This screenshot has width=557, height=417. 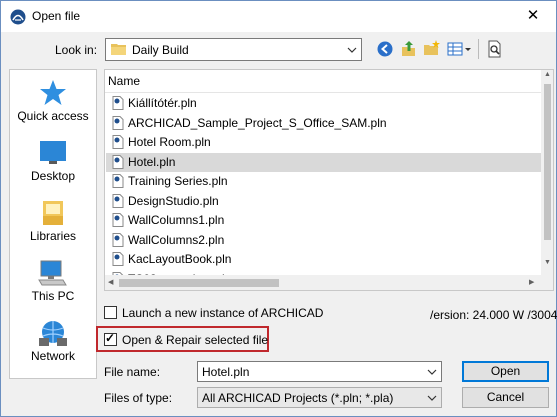 I want to click on folder-icon, so click(x=118, y=49).